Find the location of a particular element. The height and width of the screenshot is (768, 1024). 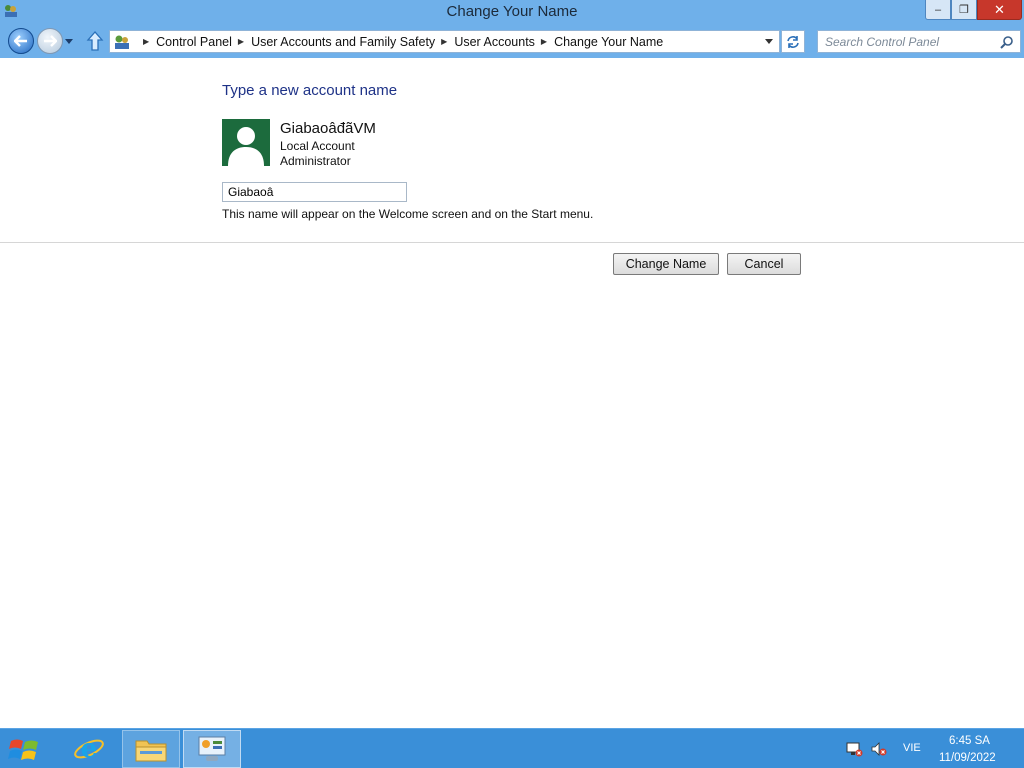

back-arrow-icon is located at coordinates (20, 41).